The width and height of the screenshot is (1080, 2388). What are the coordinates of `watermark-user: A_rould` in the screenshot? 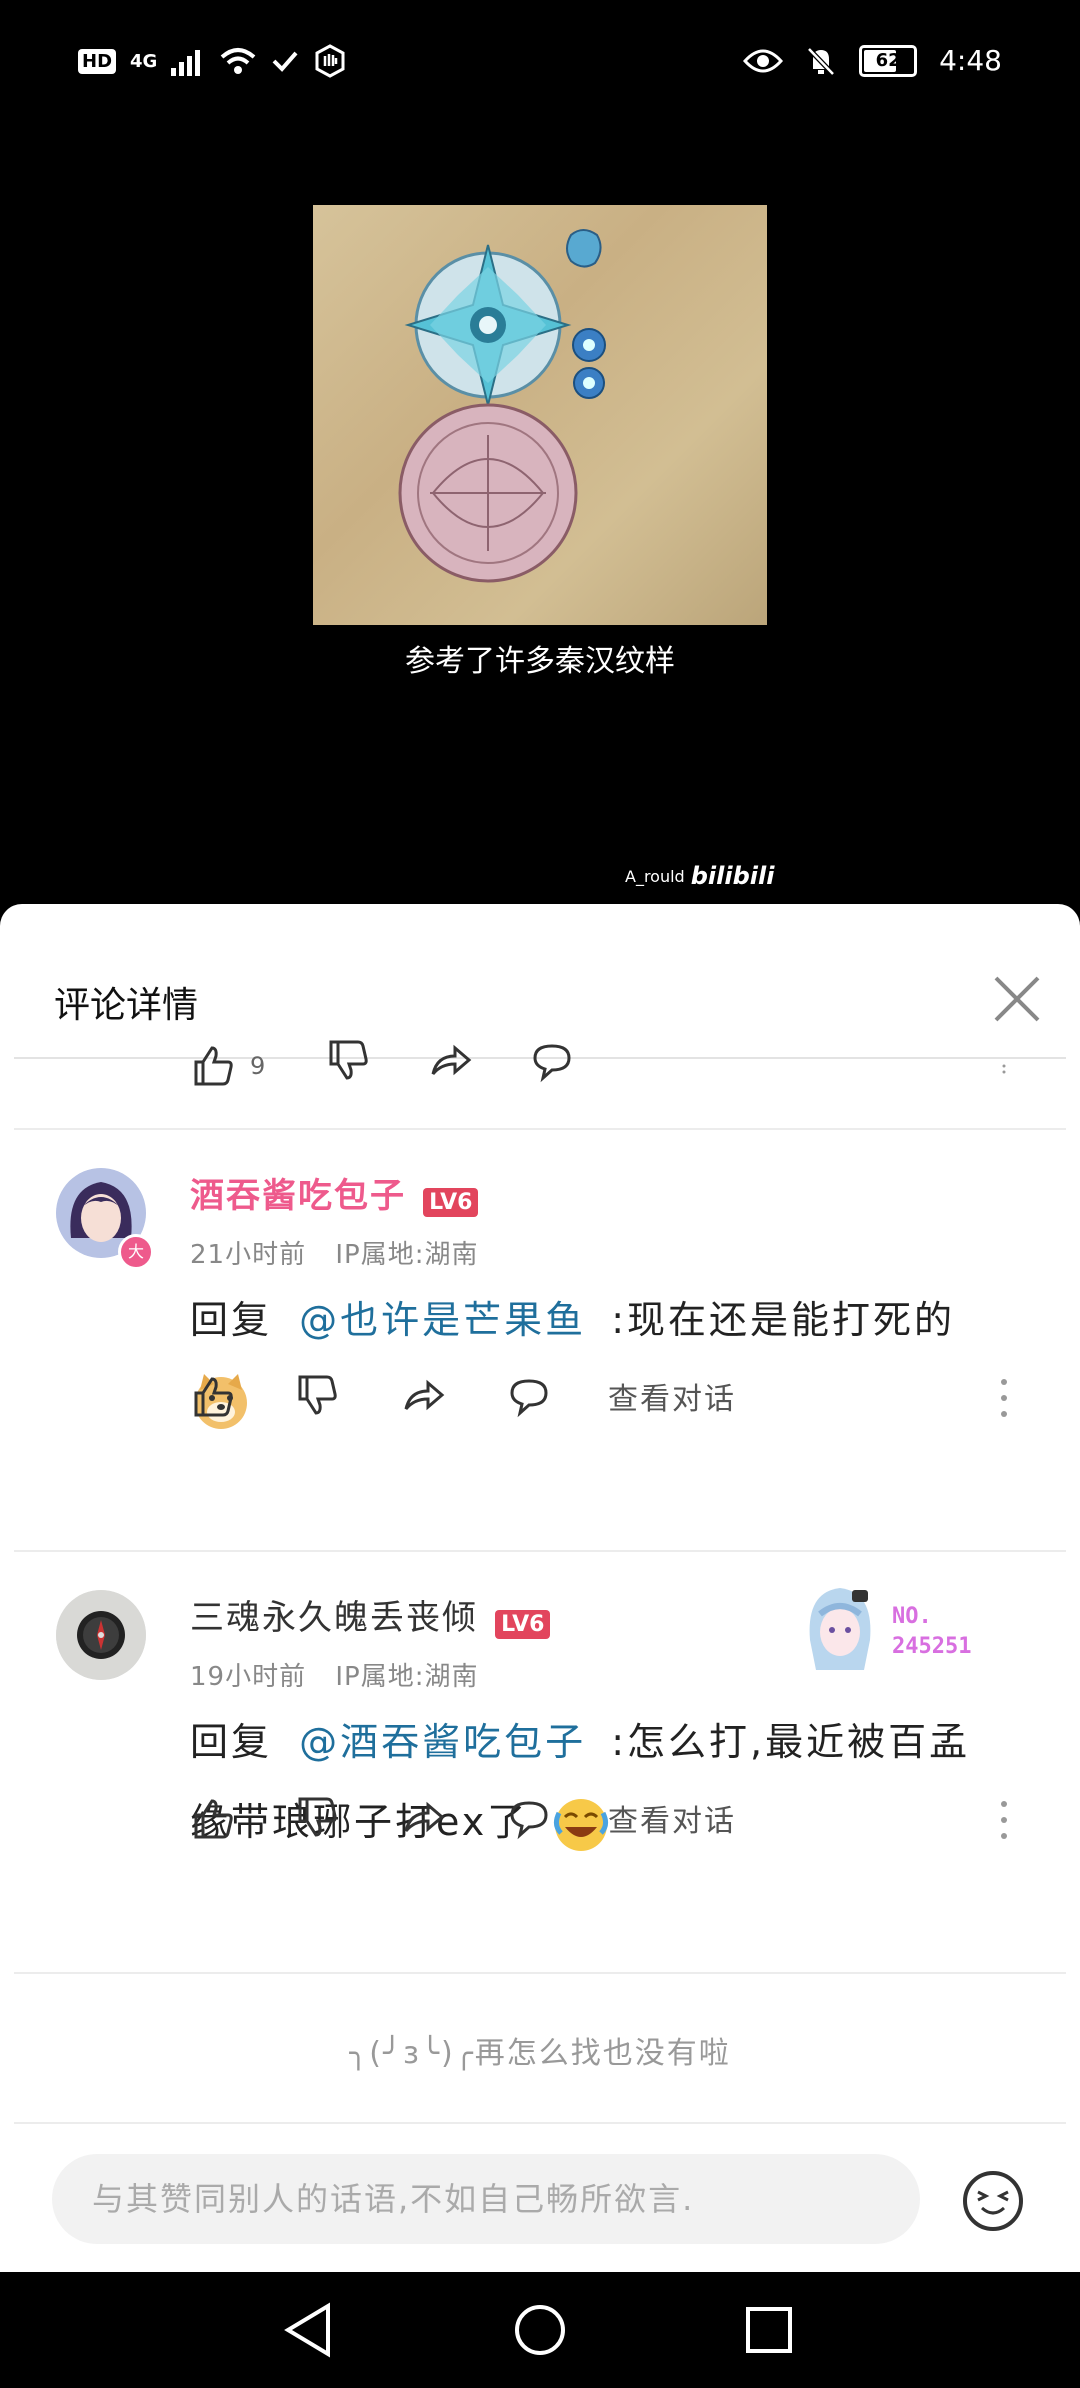 It's located at (655, 876).